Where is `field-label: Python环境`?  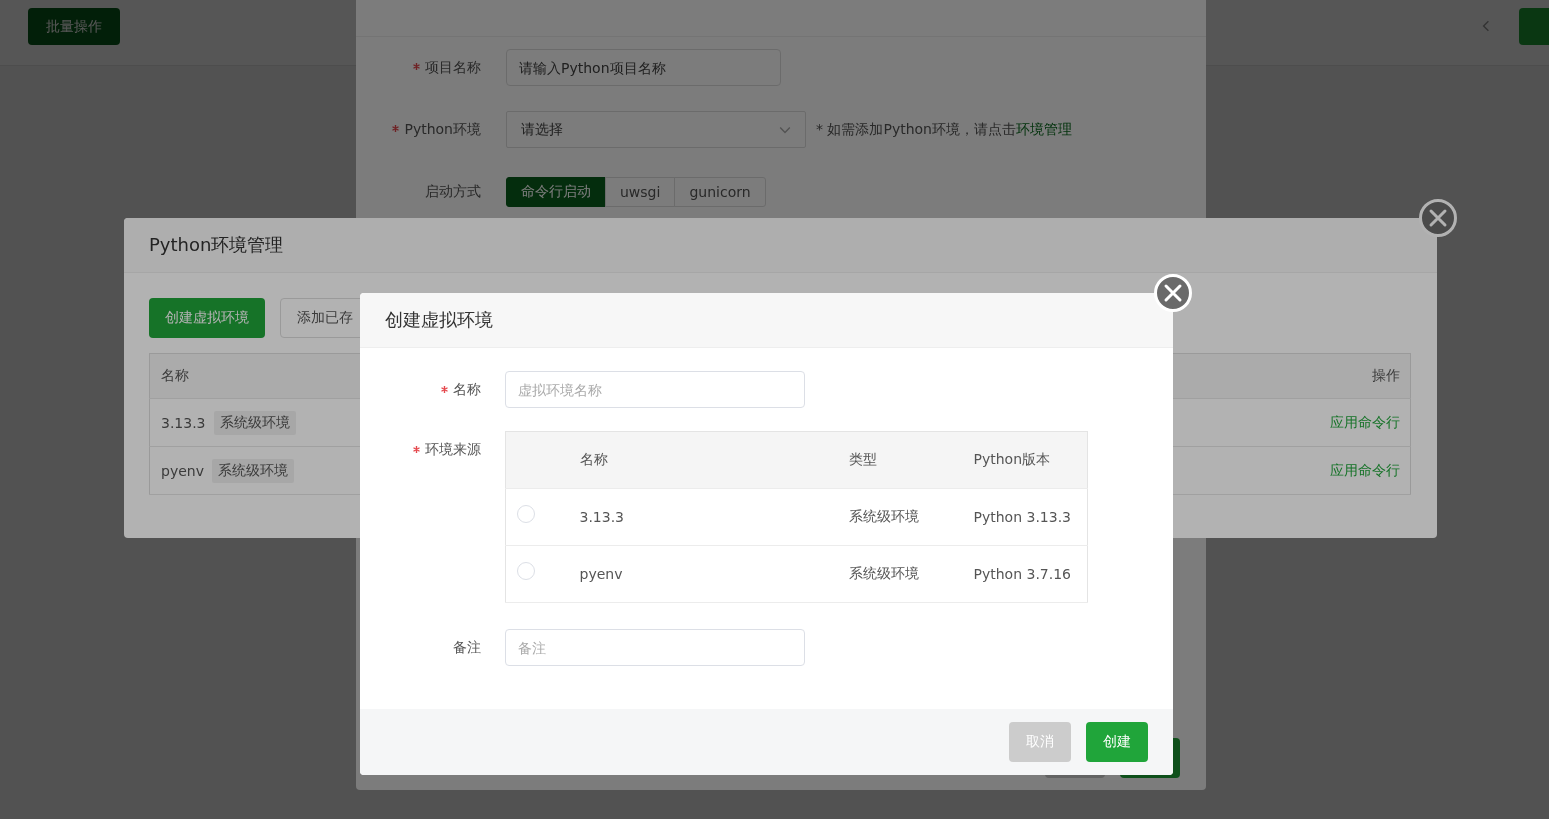
field-label: Python环境 is located at coordinates (442, 129).